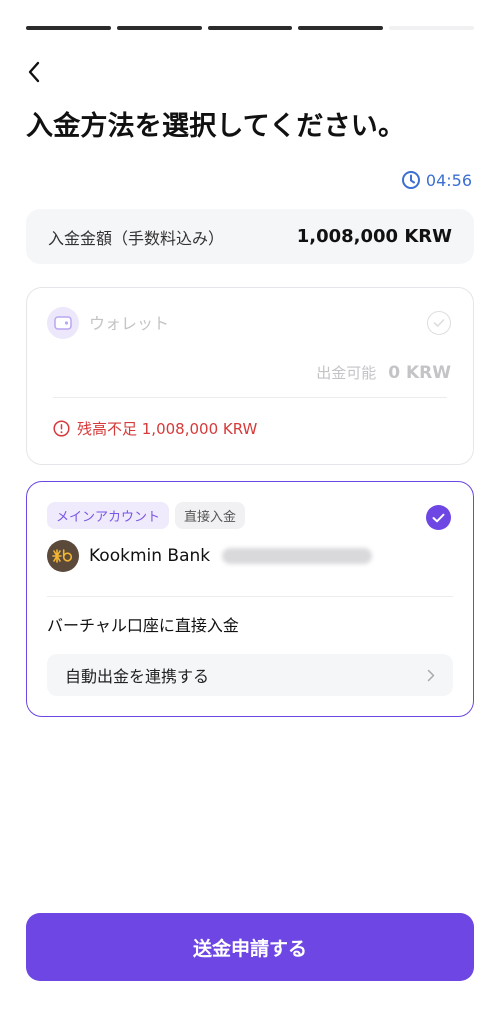  Describe the element at coordinates (439, 323) in the screenshot. I see `wallet-check-icon` at that location.